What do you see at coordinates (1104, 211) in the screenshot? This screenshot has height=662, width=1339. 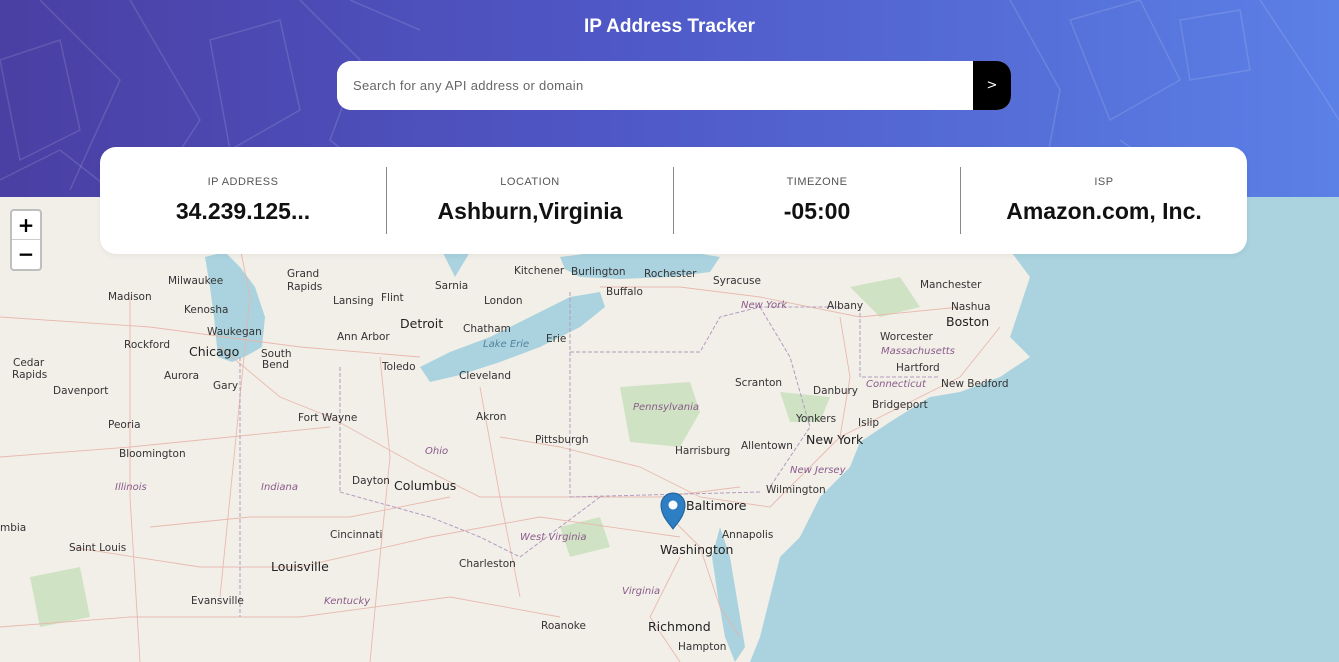 I see `isp-value: Amazon.com, Inc.` at bounding box center [1104, 211].